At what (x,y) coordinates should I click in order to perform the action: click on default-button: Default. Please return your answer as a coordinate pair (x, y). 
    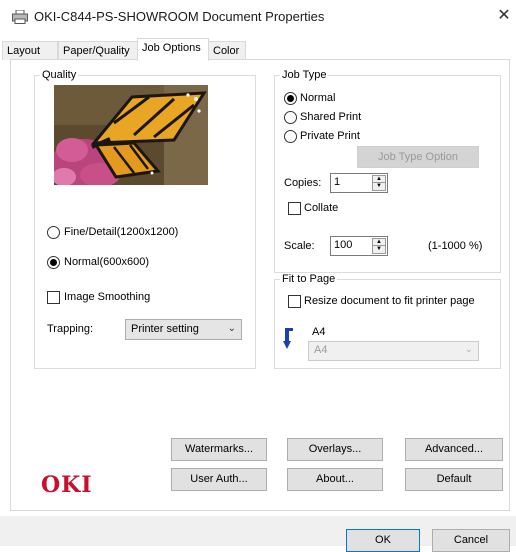
    Looking at the image, I should click on (454, 479).